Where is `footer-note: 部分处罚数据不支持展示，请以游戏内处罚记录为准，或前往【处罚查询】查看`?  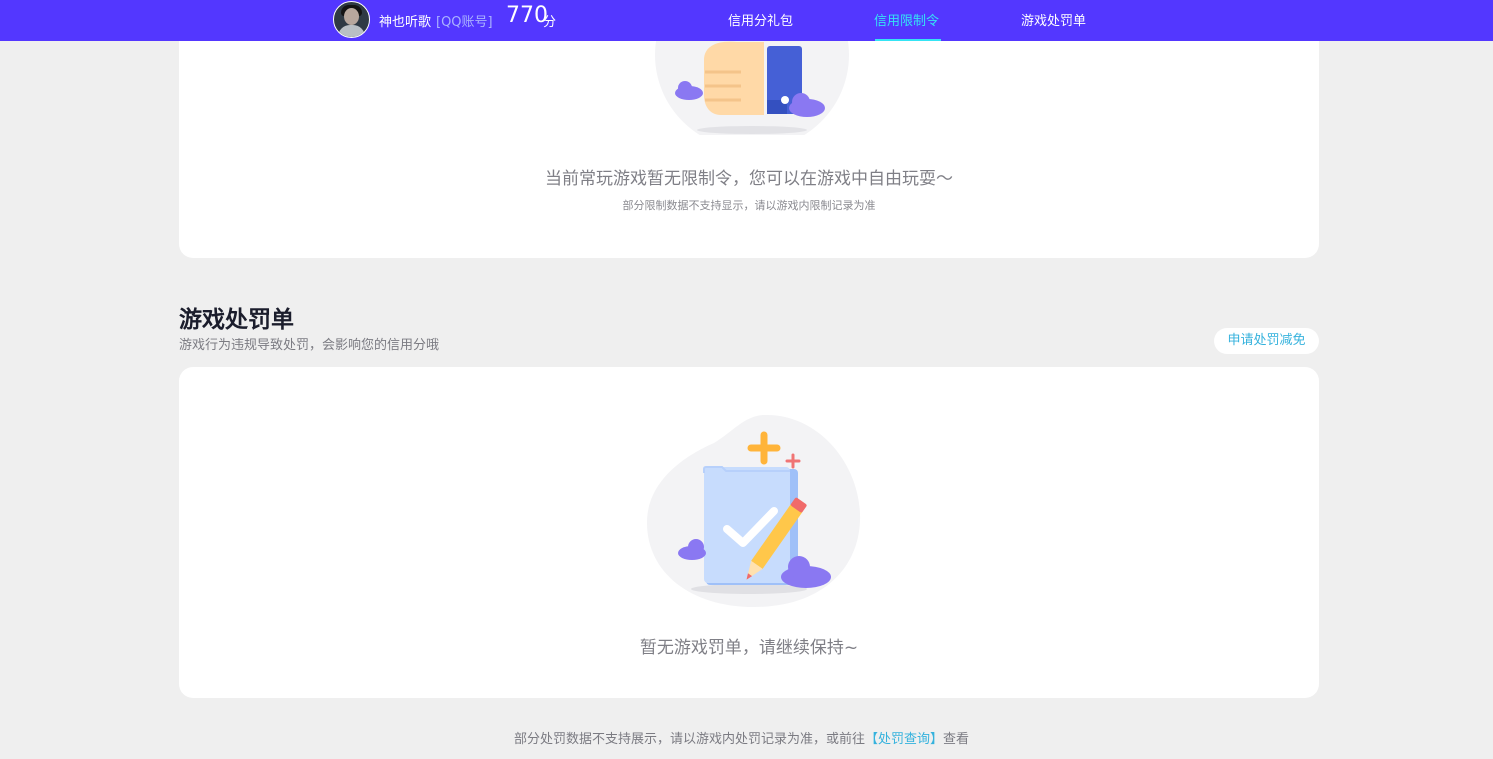
footer-note: 部分处罚数据不支持展示，请以游戏内处罚记录为准，或前往【处罚查询】查看 is located at coordinates (741, 737).